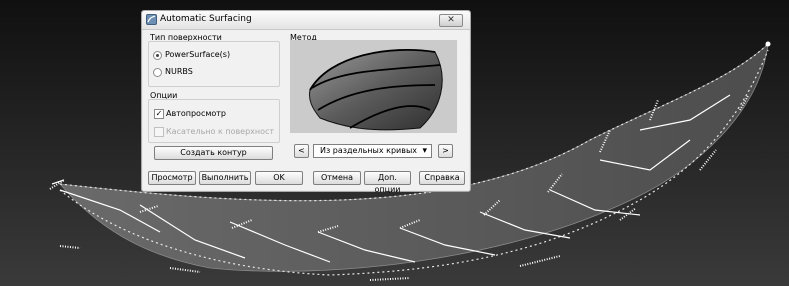  Describe the element at coordinates (151, 19) in the screenshot. I see `surfacing-app-icon` at that location.